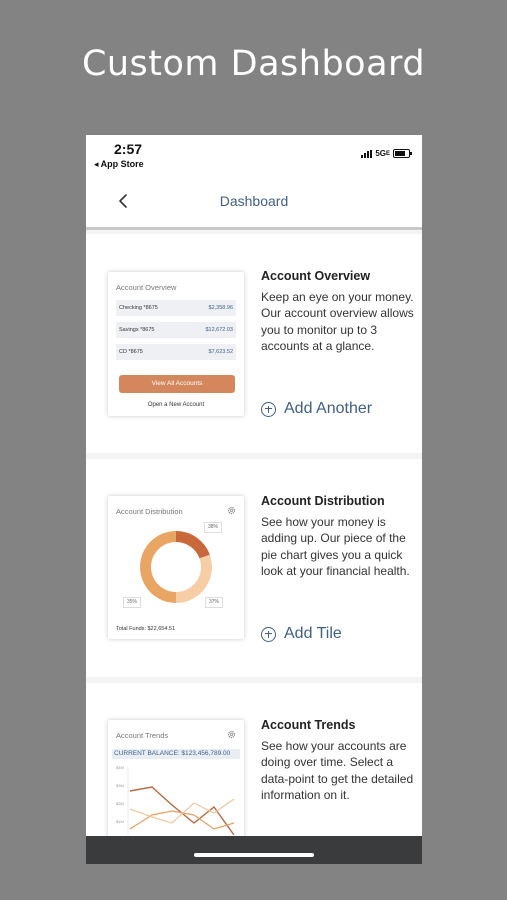 The image size is (507, 900). Describe the element at coordinates (175, 800) in the screenshot. I see `trends-line-chart: $4M $3M $2M $1M` at that location.